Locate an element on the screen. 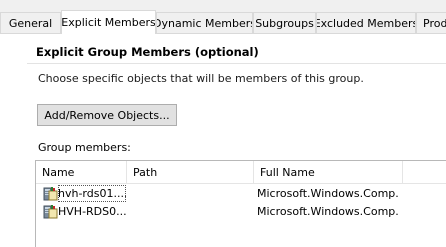  group-members-label: Group members: is located at coordinates (84, 147).